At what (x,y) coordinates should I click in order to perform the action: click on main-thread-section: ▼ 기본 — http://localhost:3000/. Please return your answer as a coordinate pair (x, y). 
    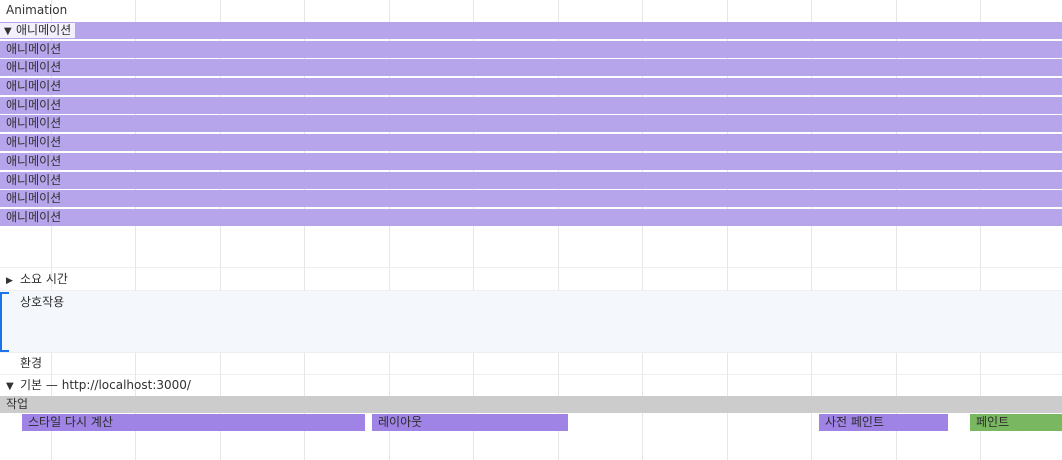
    Looking at the image, I should click on (531, 385).